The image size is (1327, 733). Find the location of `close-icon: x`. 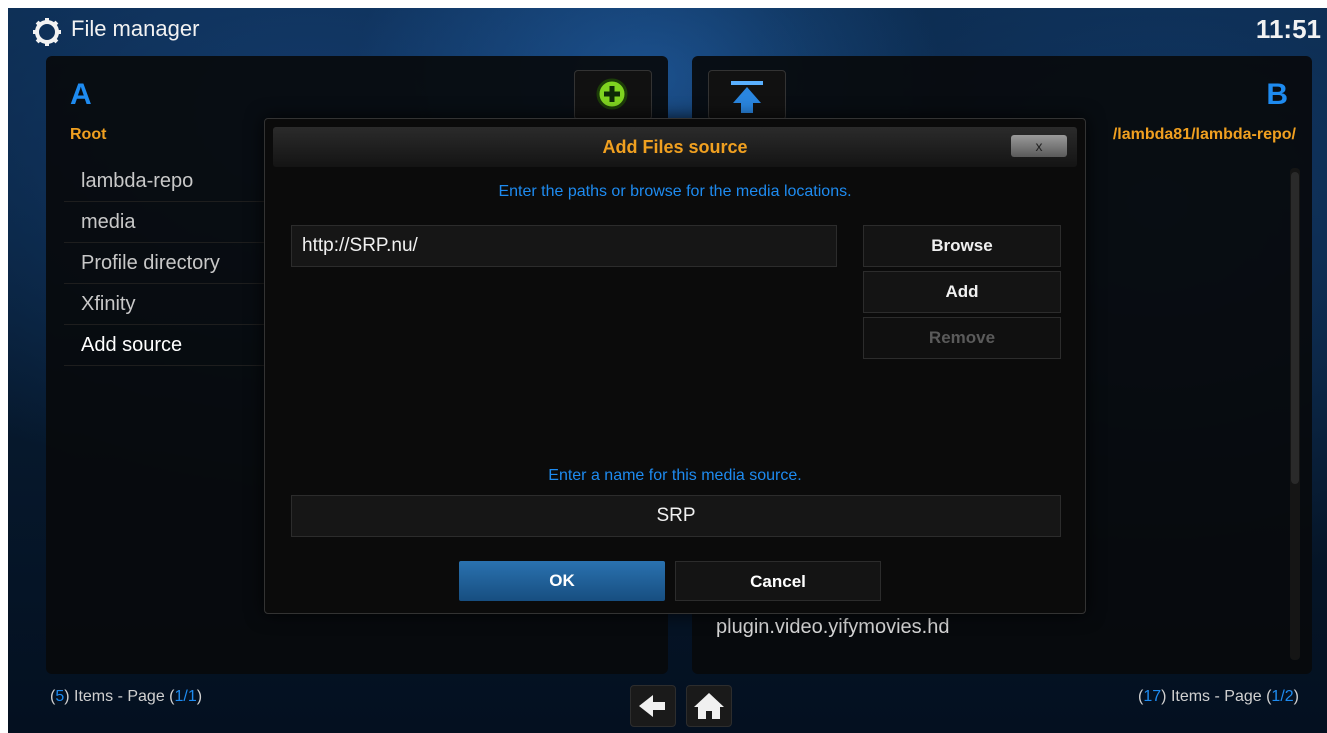

close-icon: x is located at coordinates (1039, 146).